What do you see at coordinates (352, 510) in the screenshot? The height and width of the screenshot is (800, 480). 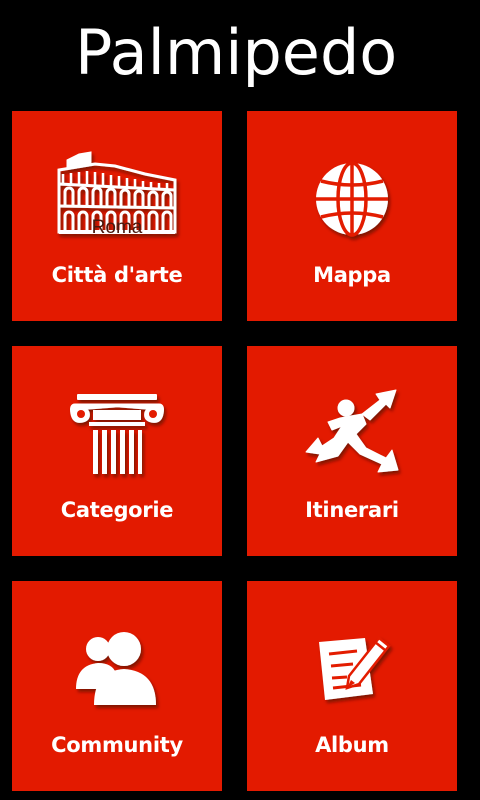 I see `tile-label: Itinerari` at bounding box center [352, 510].